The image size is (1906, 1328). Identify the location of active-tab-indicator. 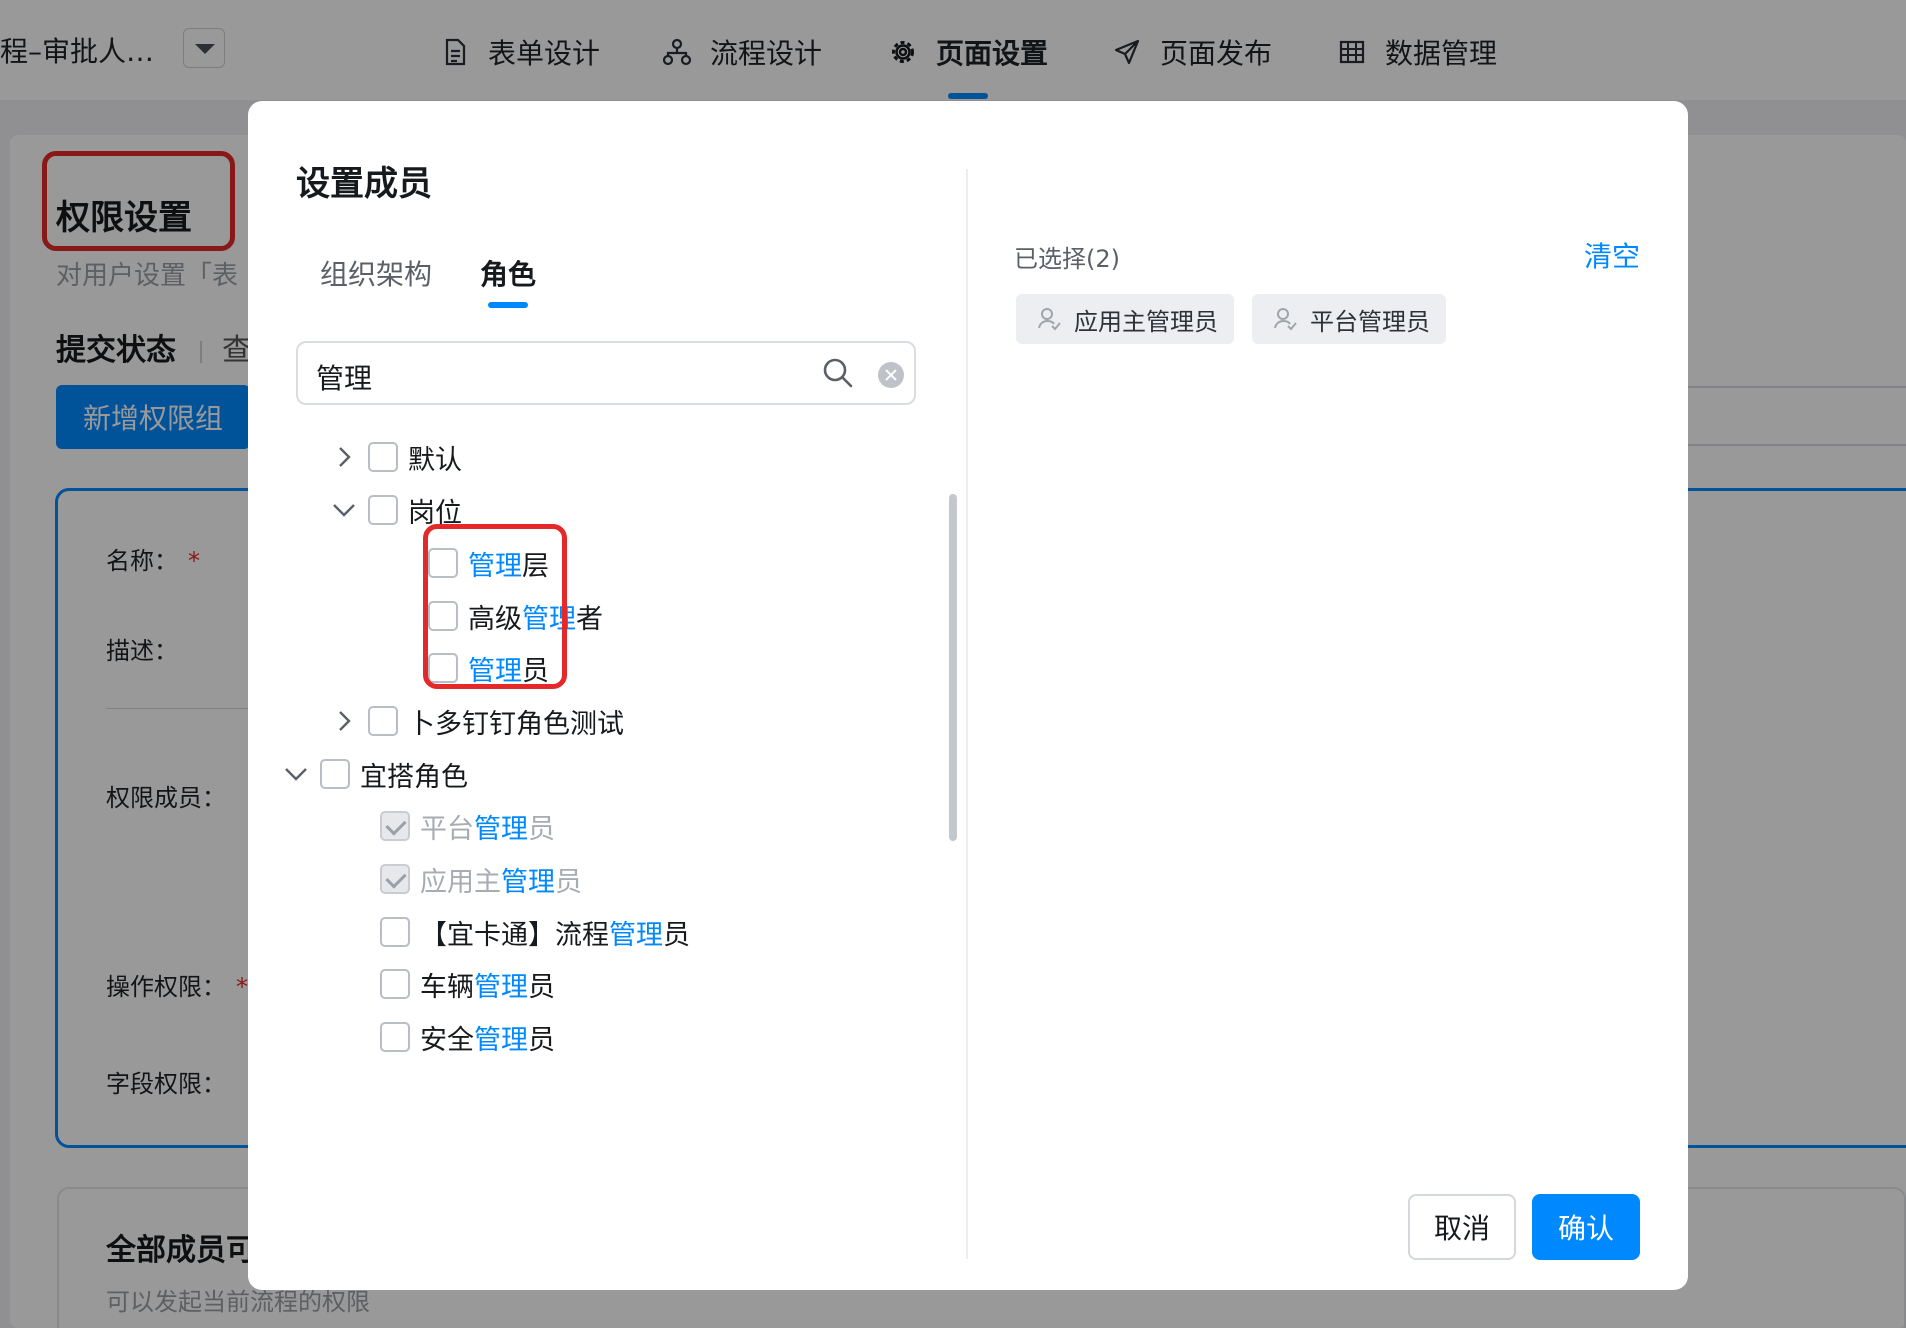
(508, 305).